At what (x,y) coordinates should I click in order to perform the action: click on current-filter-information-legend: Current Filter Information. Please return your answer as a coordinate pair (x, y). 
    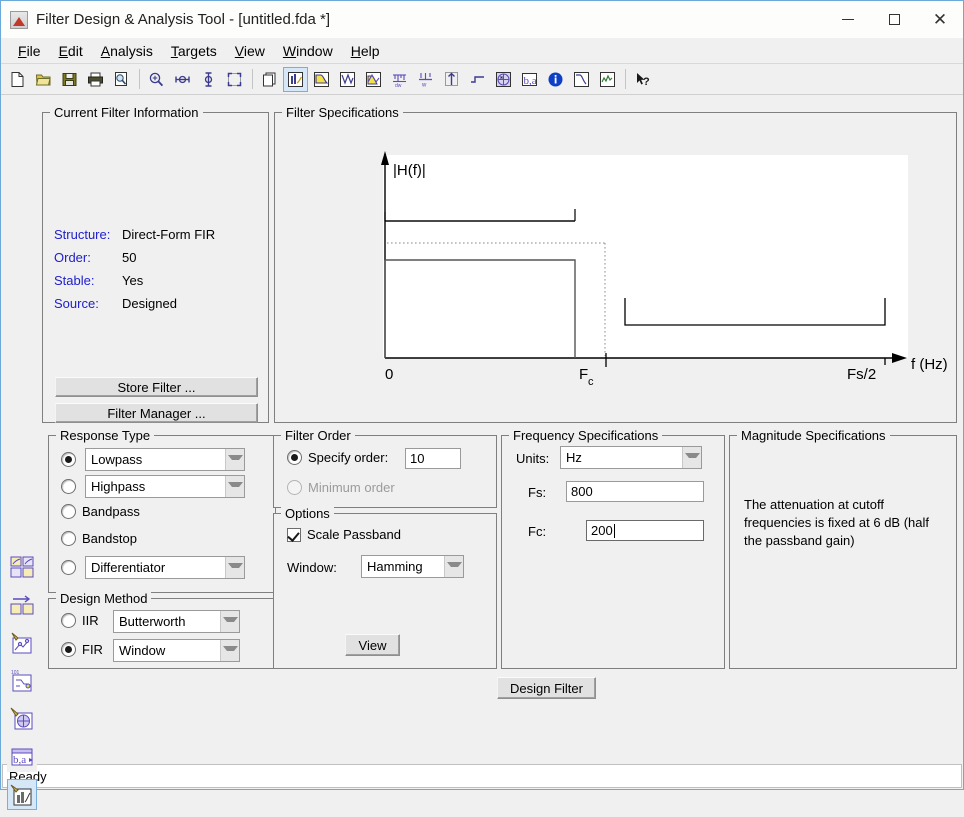
    Looking at the image, I should click on (126, 112).